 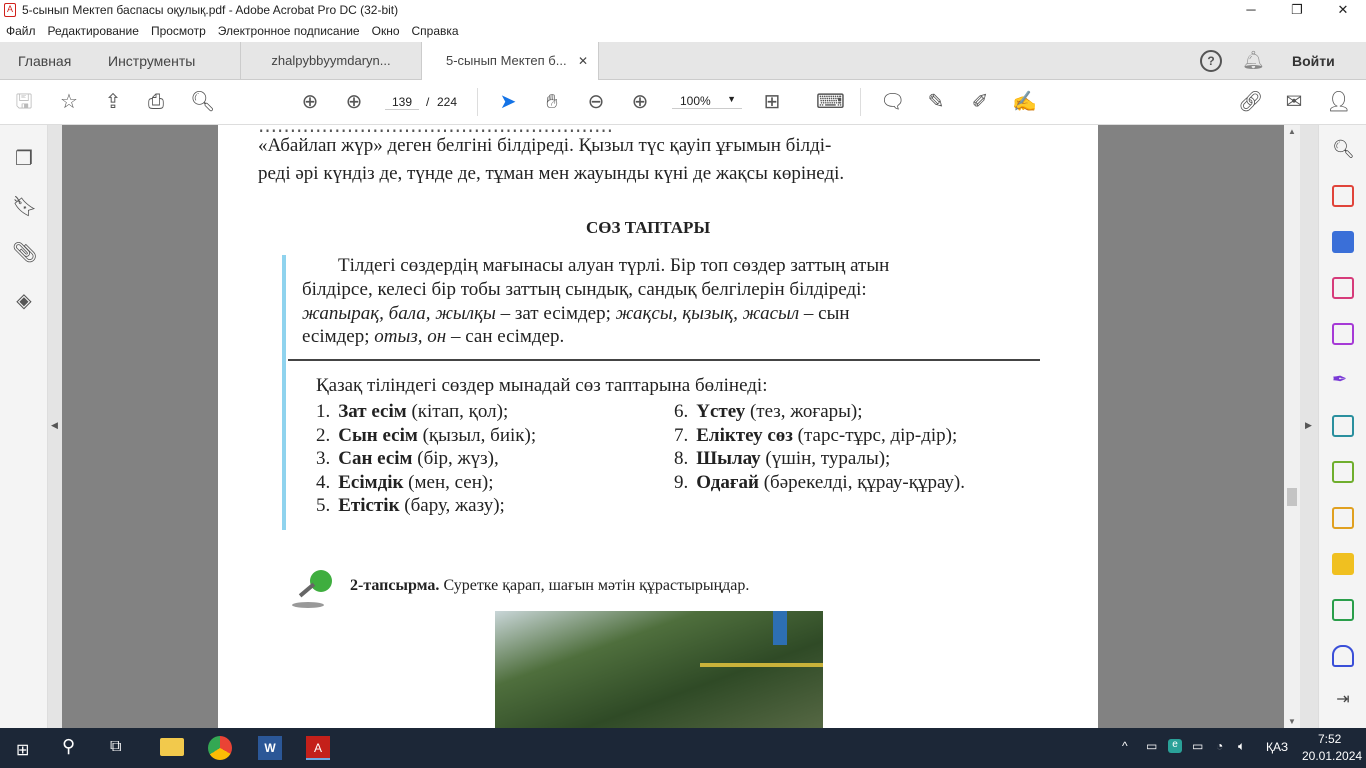 I want to click on tab-tools: Инструменты, so click(x=151, y=61).